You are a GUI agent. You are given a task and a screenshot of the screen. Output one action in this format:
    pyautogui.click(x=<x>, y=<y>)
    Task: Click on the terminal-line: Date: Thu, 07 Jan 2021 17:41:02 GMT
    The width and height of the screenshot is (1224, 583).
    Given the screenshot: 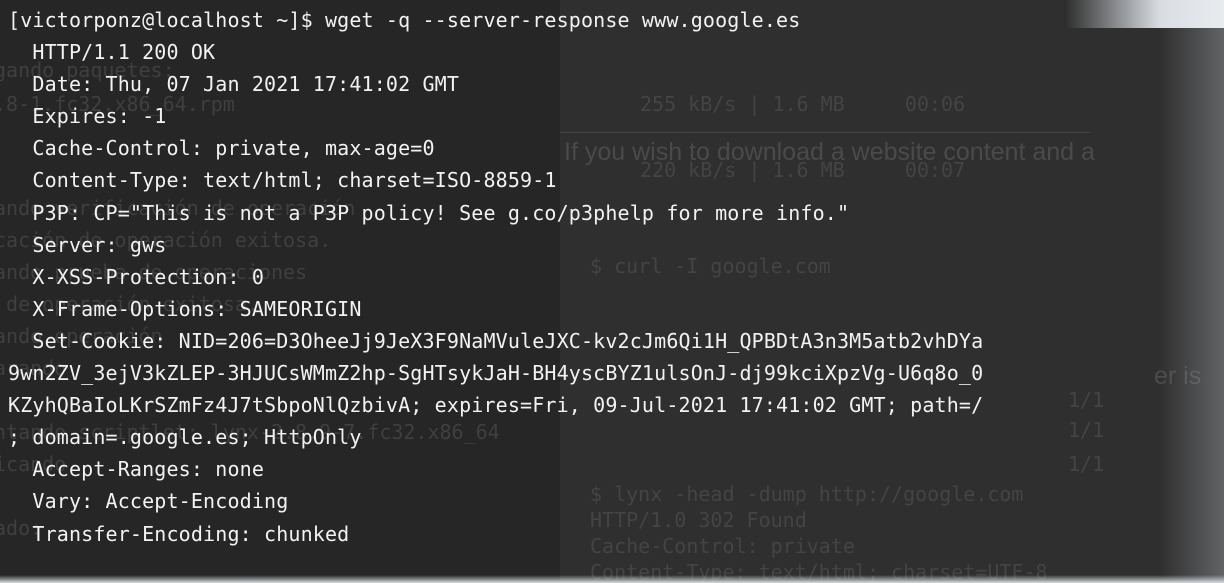 What is the action you would take?
    pyautogui.click(x=234, y=84)
    